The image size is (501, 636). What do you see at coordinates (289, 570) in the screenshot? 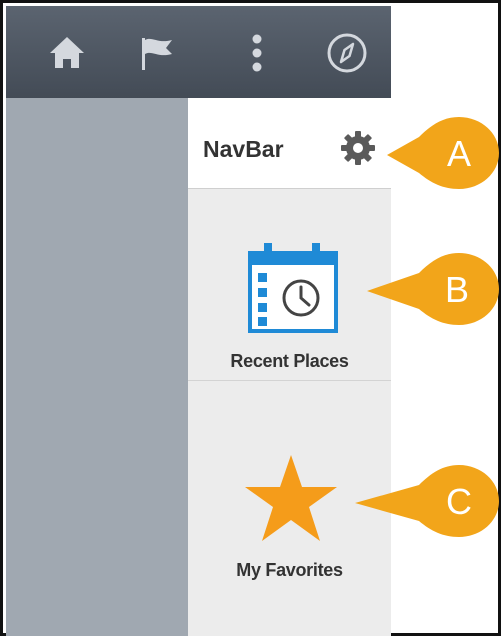
I see `nav-item-label-my-favorites: My Favorites` at bounding box center [289, 570].